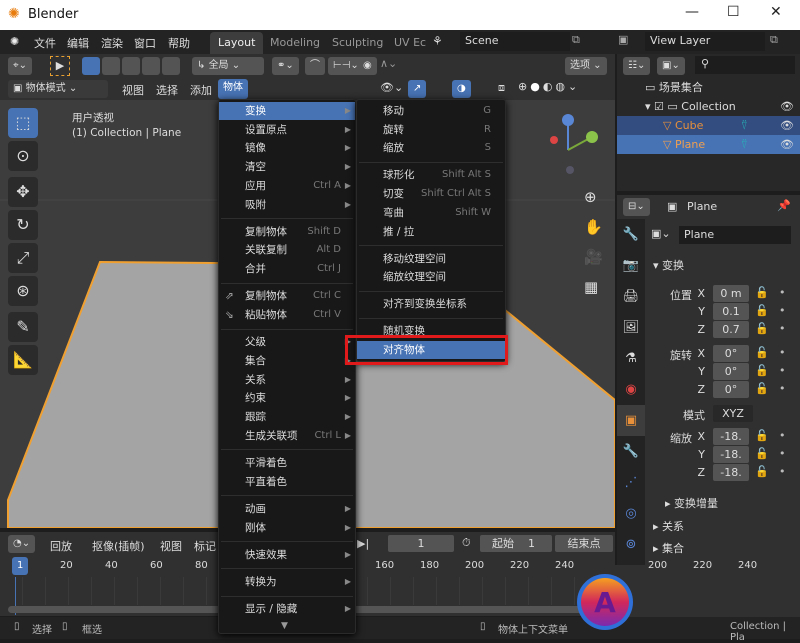 The height and width of the screenshot is (643, 800). What do you see at coordinates (23, 327) in the screenshot?
I see `annotate-tool-icon: ✎` at bounding box center [23, 327].